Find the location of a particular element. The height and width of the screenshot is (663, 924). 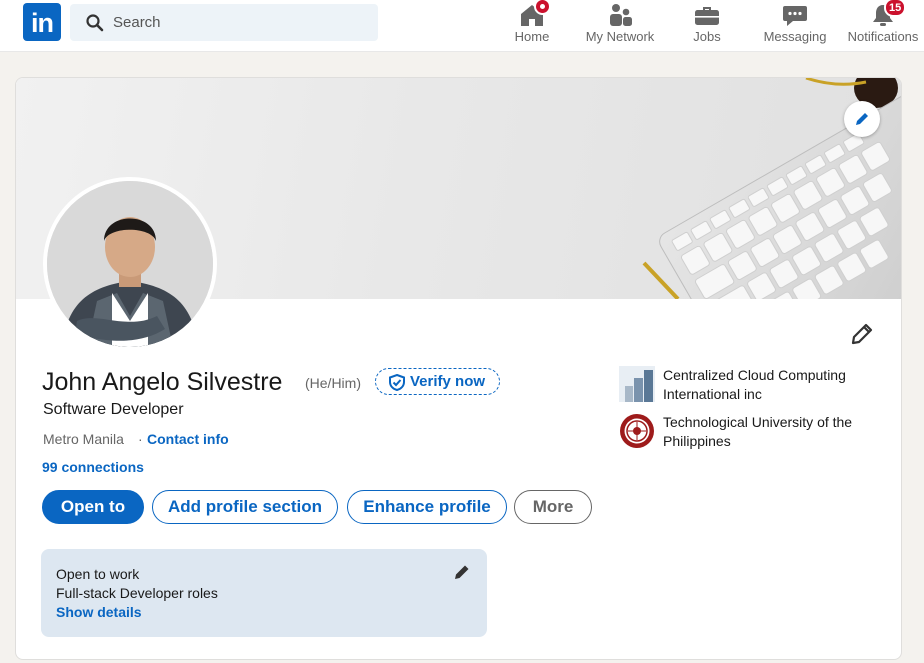

more-button: More is located at coordinates (553, 507).